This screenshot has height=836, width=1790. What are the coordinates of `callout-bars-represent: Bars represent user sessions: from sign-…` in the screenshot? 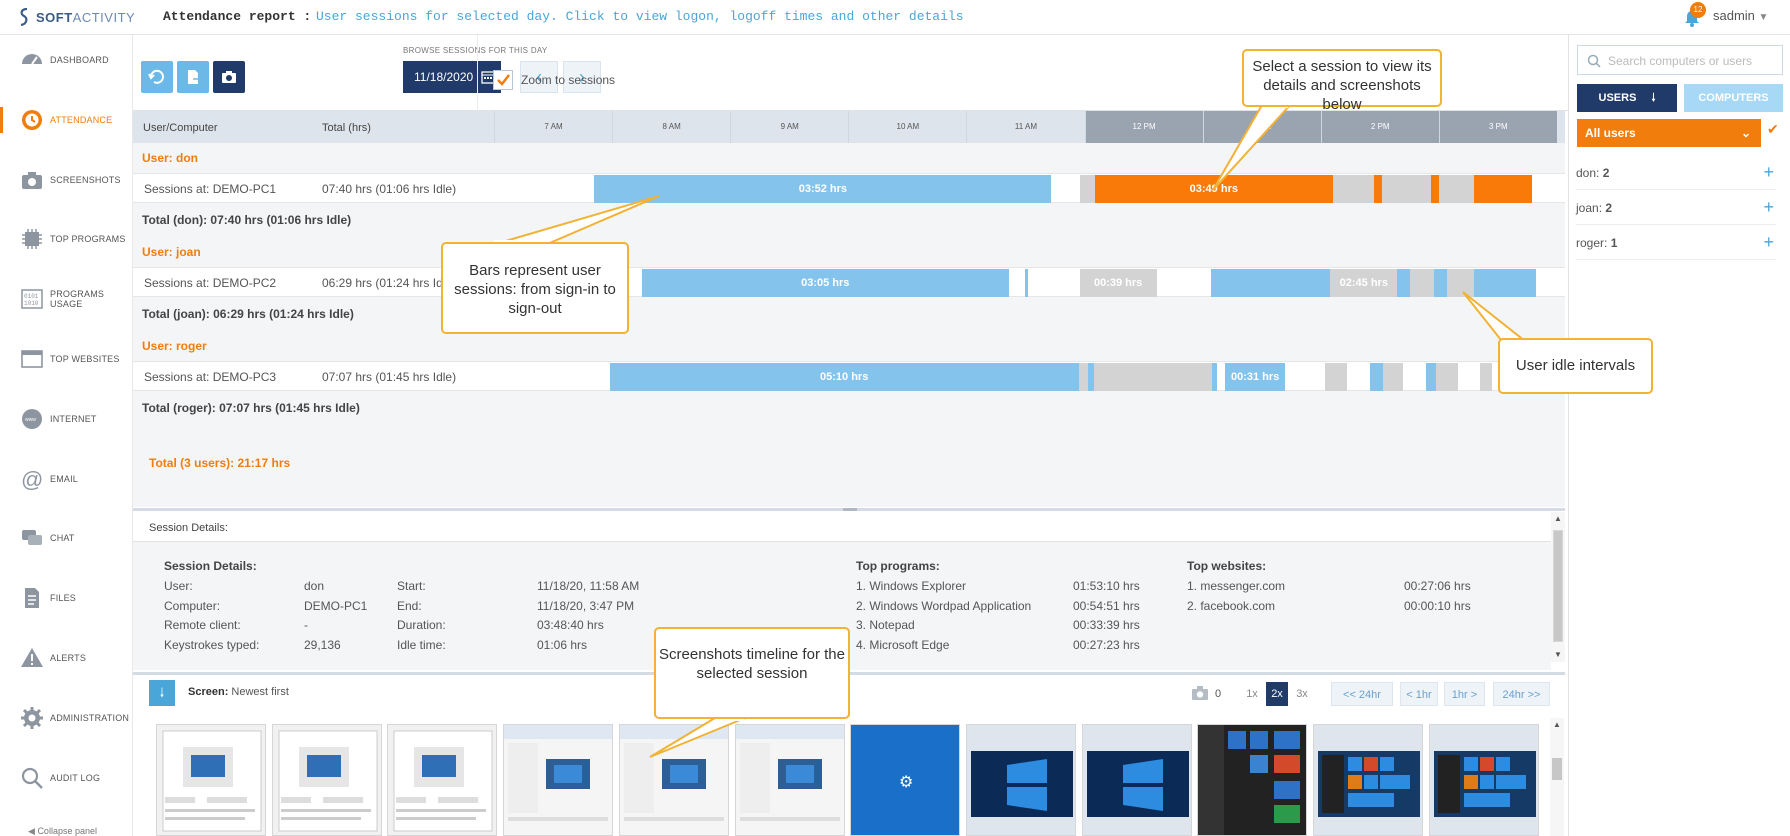 It's located at (535, 288).